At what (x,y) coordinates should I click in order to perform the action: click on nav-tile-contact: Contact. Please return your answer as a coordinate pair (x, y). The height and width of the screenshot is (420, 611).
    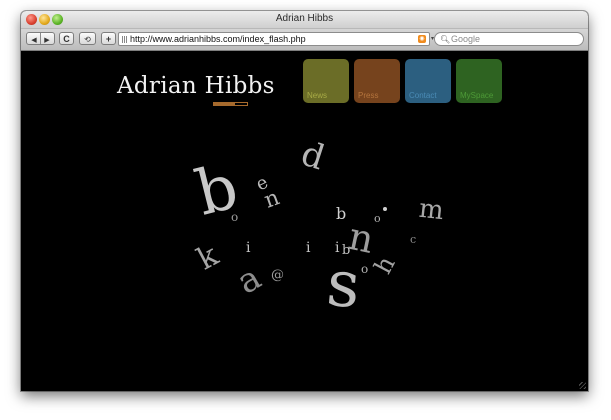
    Looking at the image, I should click on (428, 81).